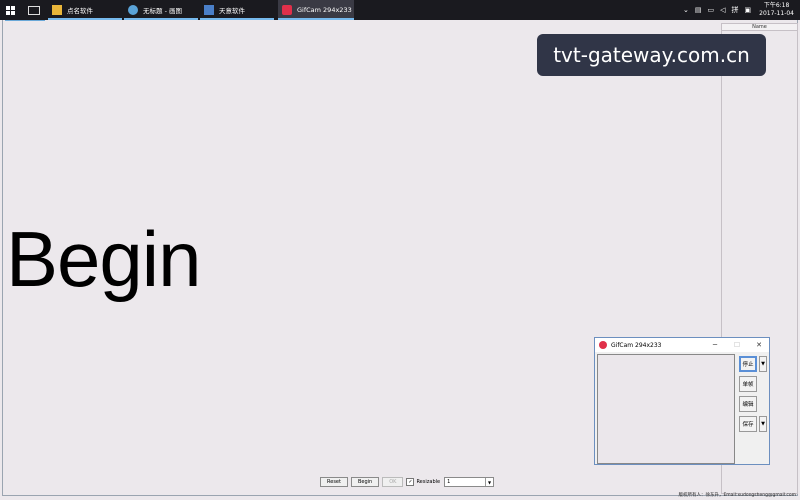 Image resolution: width=800 pixels, height=500 pixels. What do you see at coordinates (722, 10) in the screenshot?
I see `volume-icon: ◁` at bounding box center [722, 10].